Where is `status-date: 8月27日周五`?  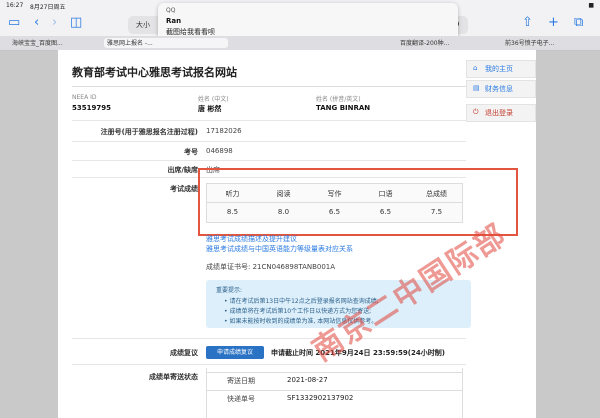
status-date: 8月27日周五 is located at coordinates (48, 7).